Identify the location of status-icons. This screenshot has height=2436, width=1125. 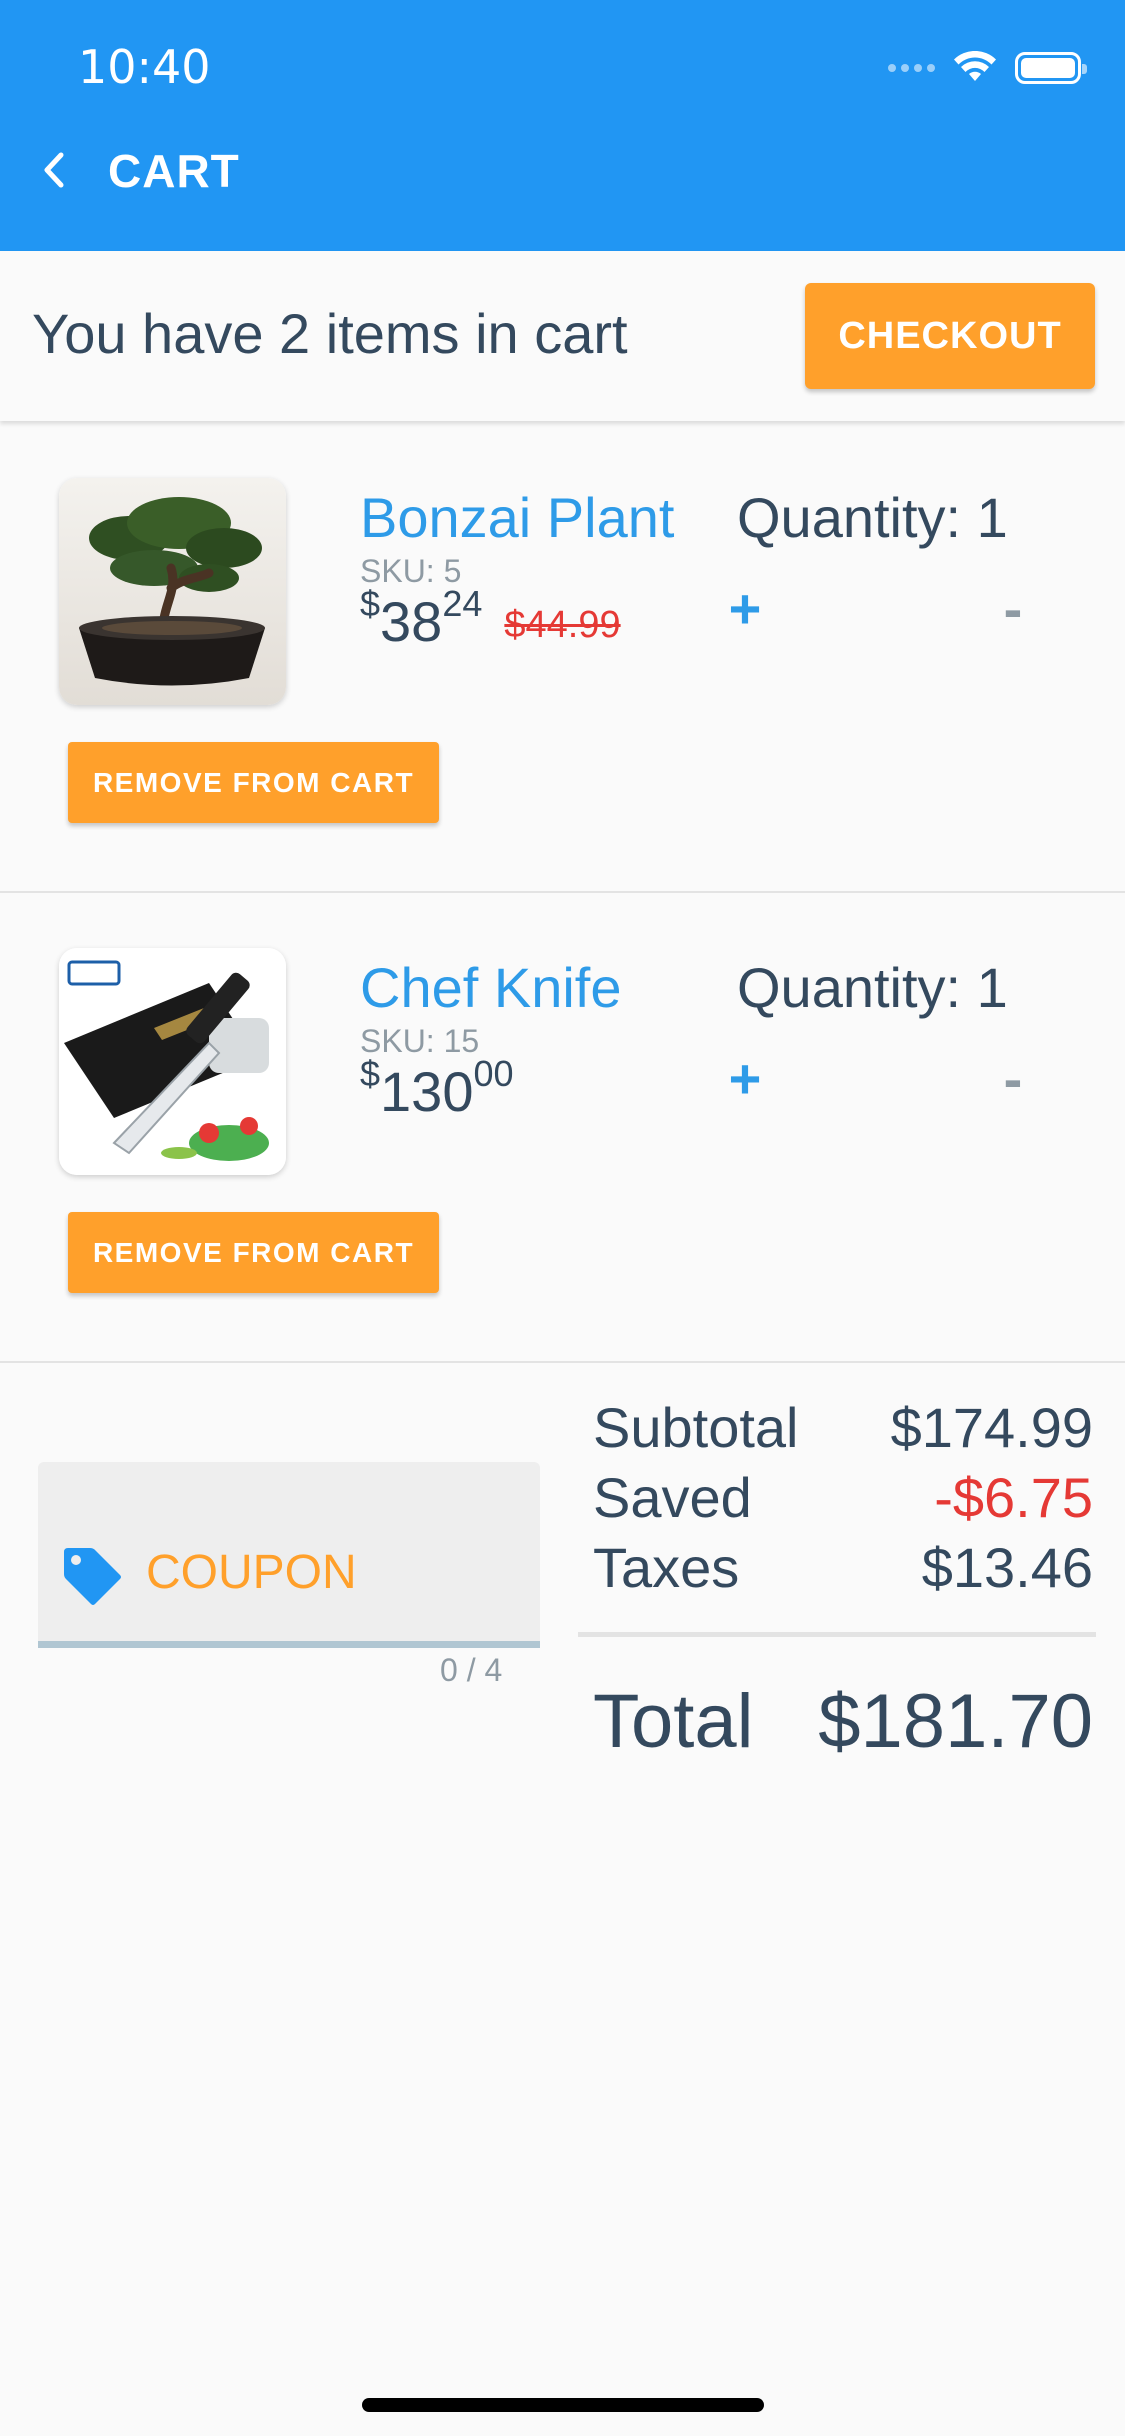
(987, 68).